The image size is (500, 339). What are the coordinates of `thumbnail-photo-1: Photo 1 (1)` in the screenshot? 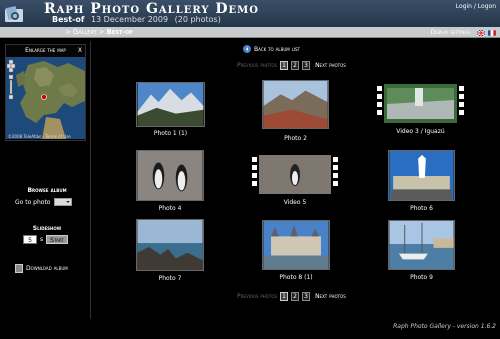 It's located at (170, 109).